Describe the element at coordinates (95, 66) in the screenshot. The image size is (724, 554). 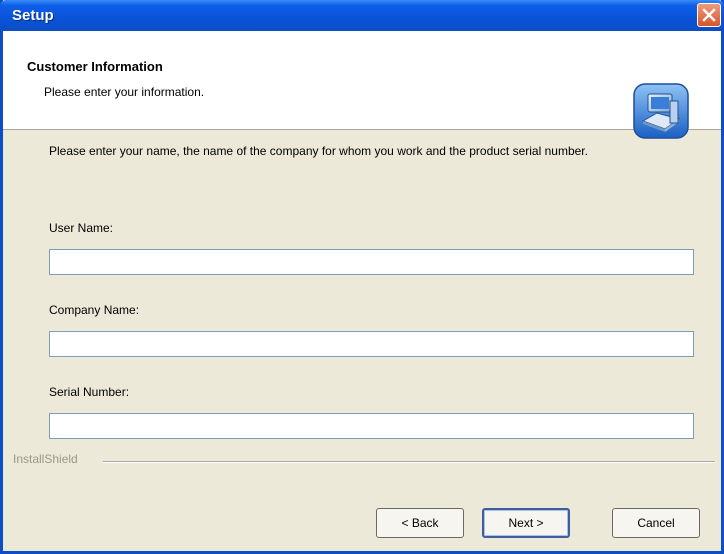
I see `header-title: Customer Information` at that location.